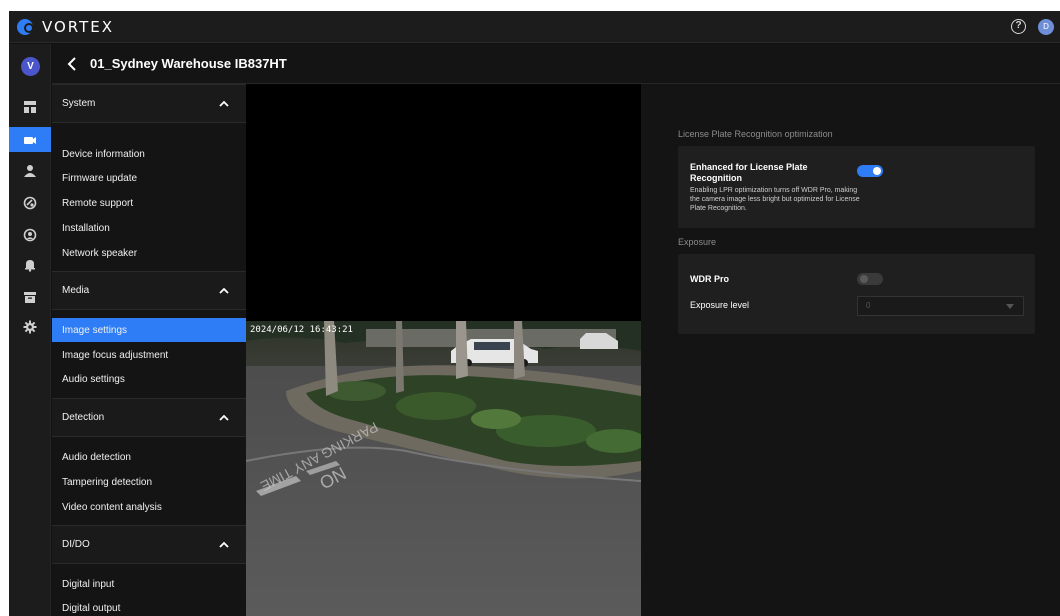 This screenshot has height=616, width=1060. What do you see at coordinates (149, 330) in the screenshot?
I see `menu-item-image-settings: Image settings` at bounding box center [149, 330].